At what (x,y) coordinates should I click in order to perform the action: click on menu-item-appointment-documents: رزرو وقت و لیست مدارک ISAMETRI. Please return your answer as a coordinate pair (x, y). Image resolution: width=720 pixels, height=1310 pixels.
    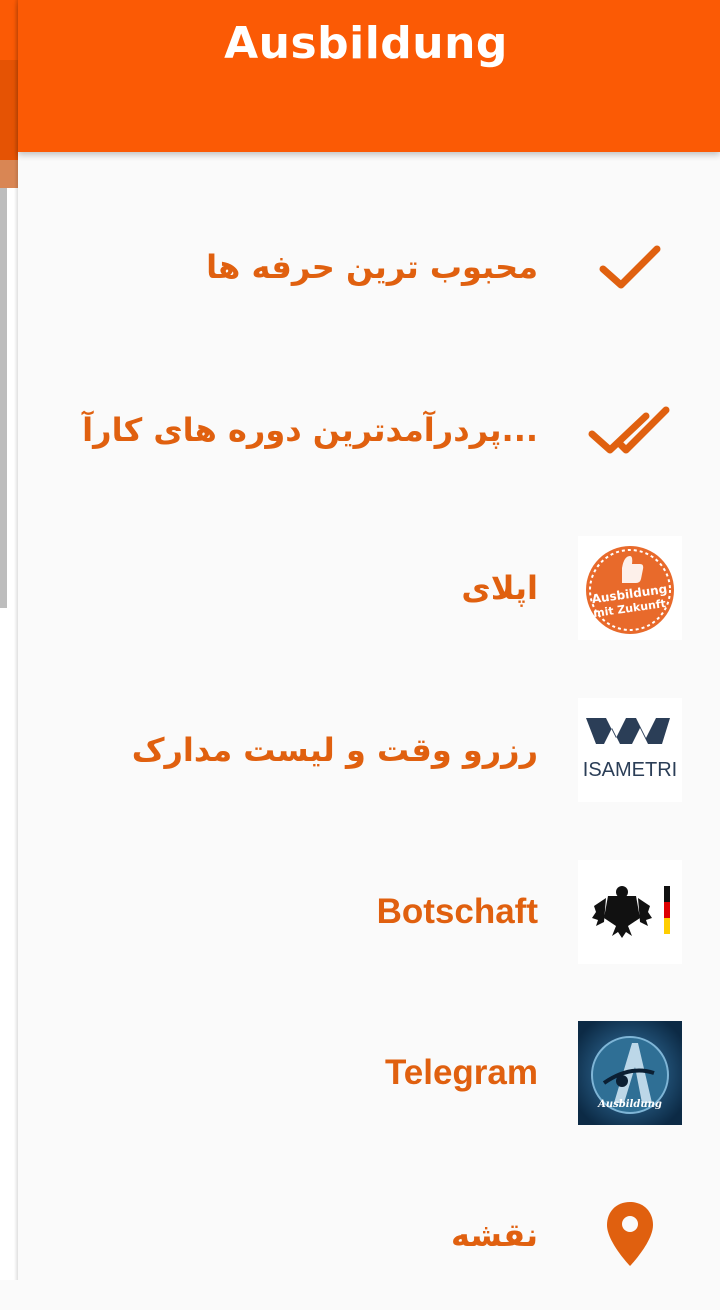
    Looking at the image, I should click on (369, 750).